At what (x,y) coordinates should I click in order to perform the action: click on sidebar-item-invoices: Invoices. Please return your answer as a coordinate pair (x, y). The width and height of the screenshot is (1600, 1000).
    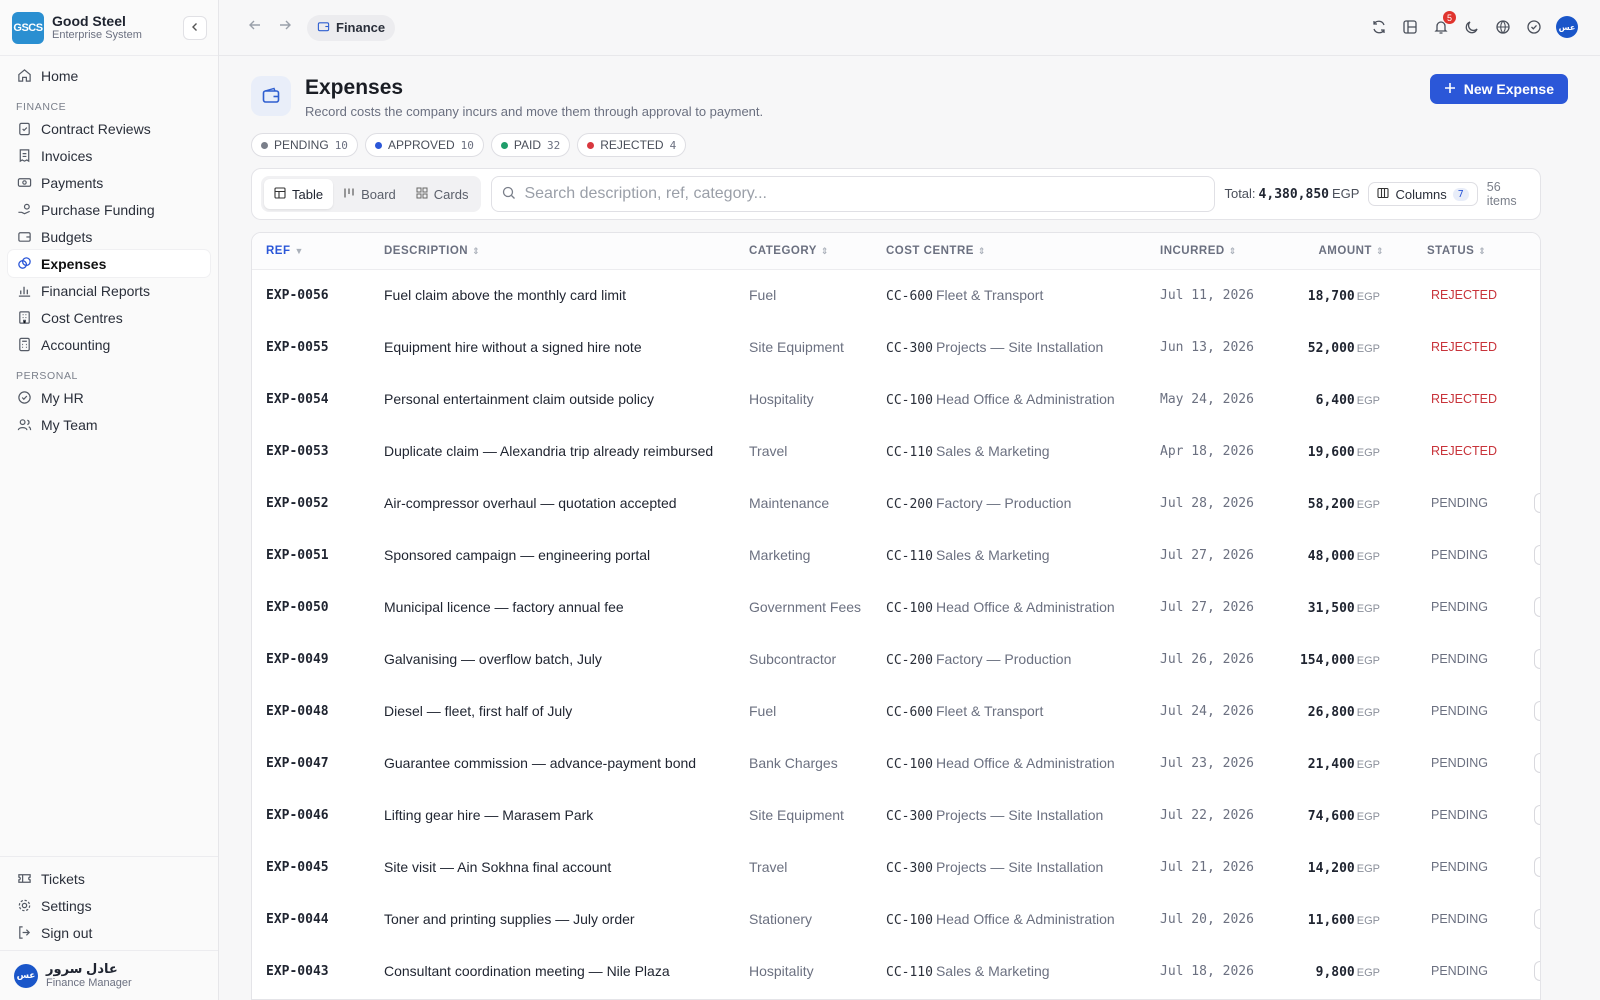
    Looking at the image, I should click on (109, 155).